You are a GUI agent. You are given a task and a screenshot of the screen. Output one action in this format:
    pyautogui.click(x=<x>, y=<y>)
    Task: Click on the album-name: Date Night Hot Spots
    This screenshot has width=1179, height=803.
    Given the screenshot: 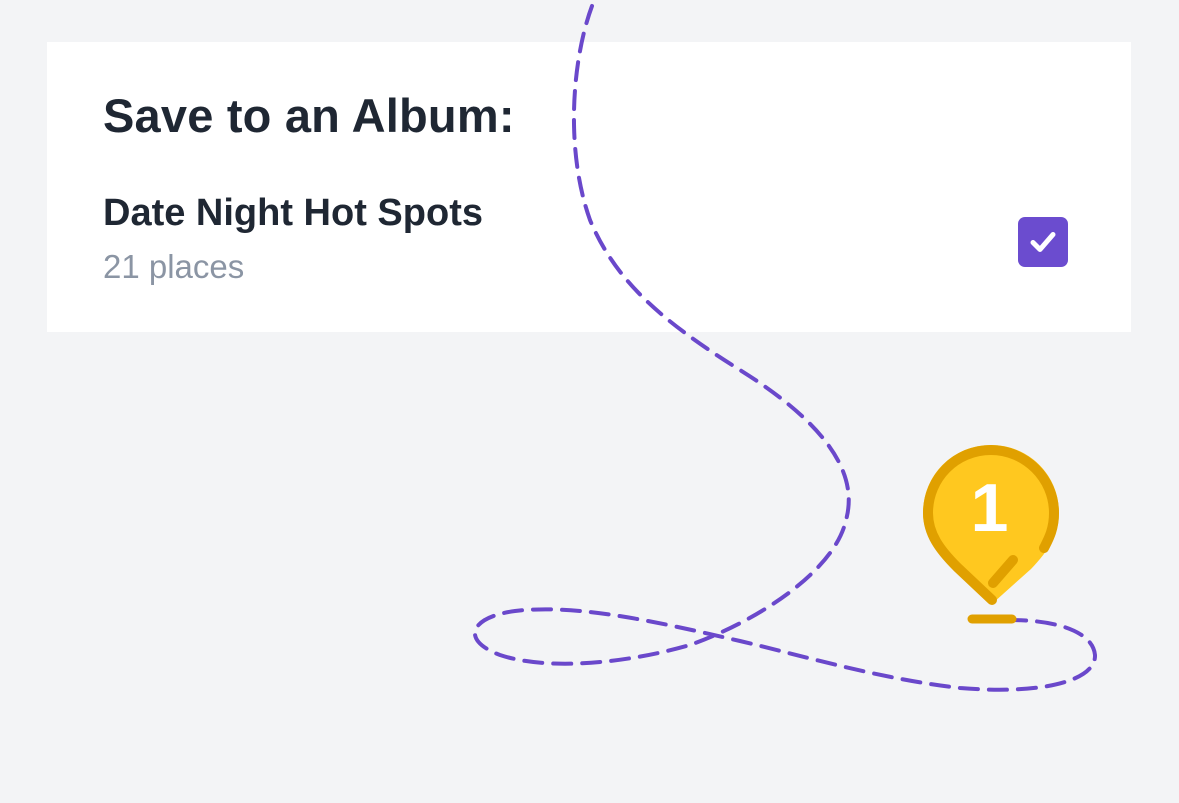 What is the action you would take?
    pyautogui.click(x=293, y=213)
    